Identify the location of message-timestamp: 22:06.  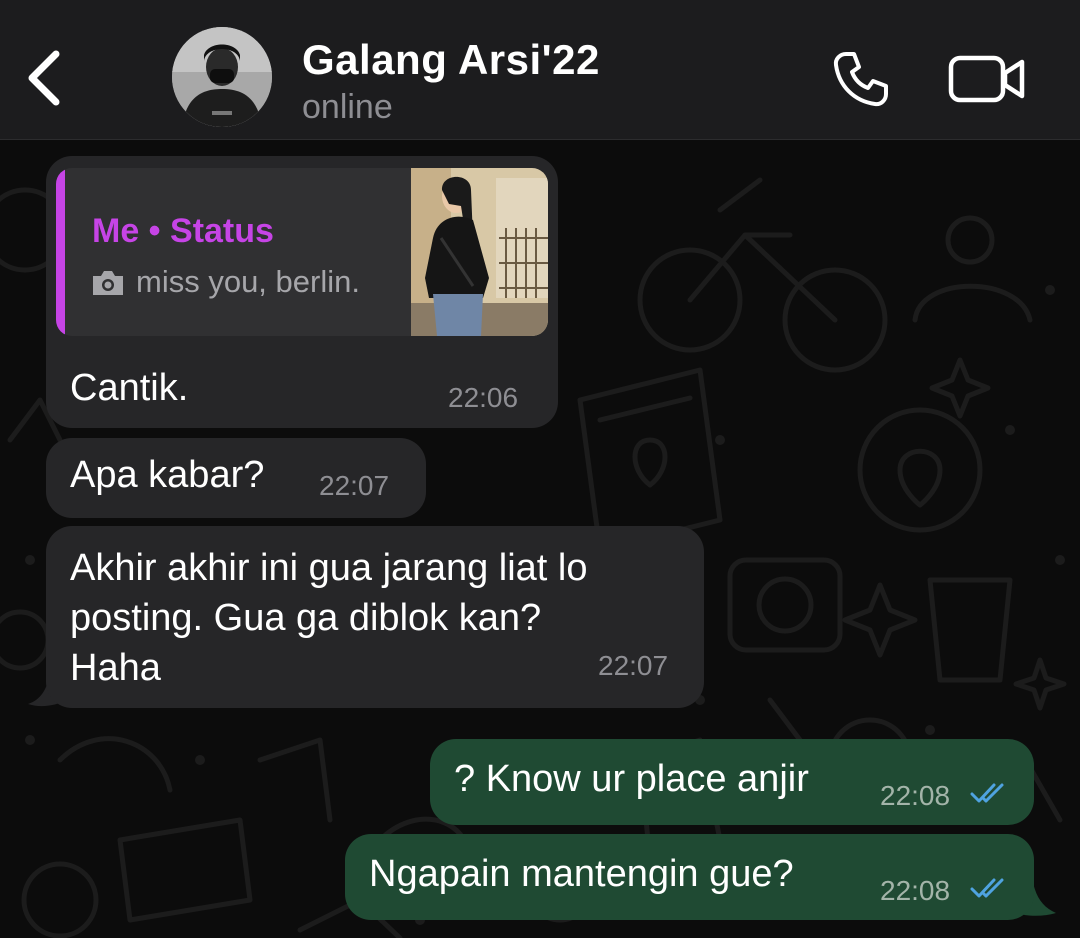
(483, 397).